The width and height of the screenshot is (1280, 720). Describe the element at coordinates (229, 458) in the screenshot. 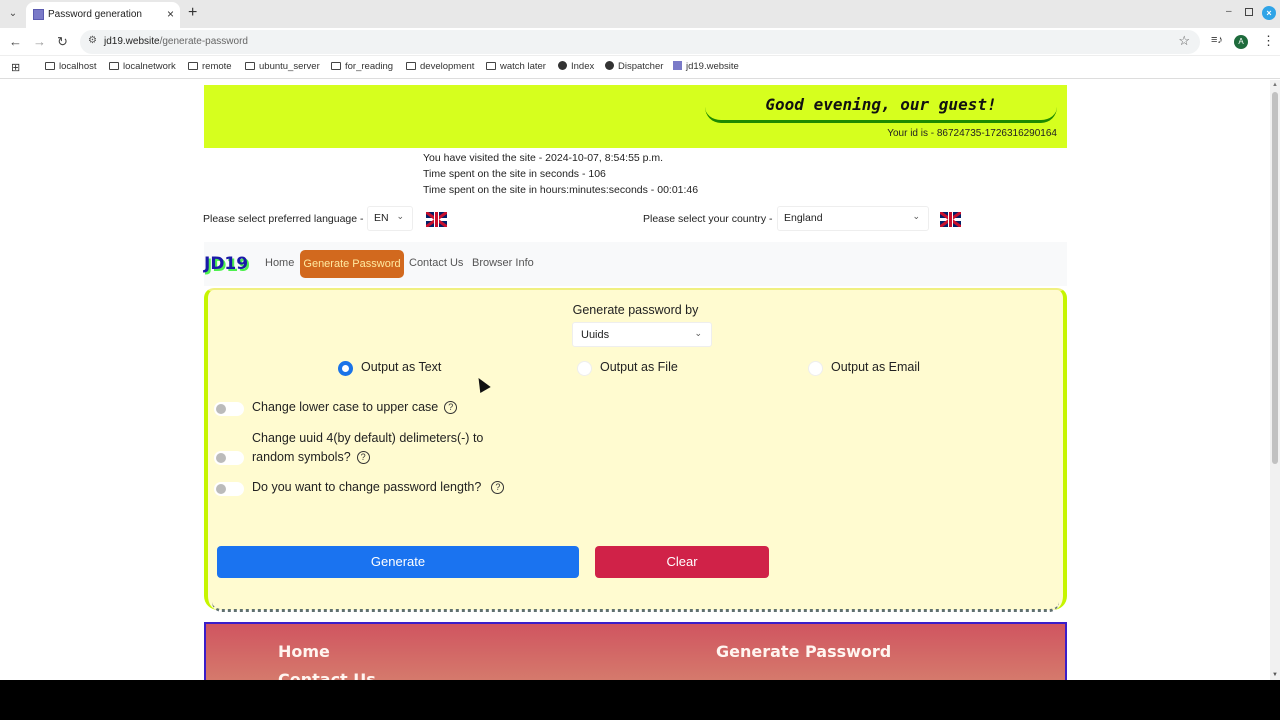

I see `delimiters-toggle` at that location.